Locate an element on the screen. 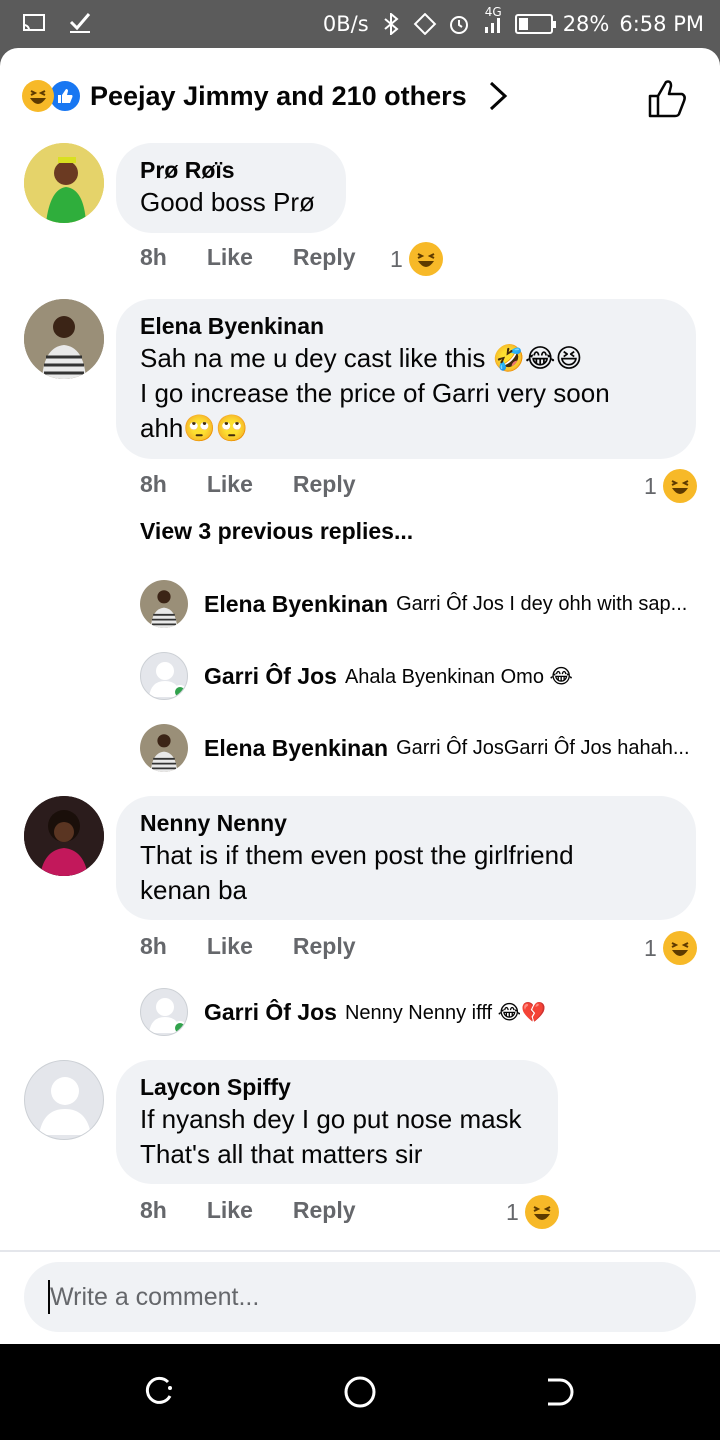  comment-text: That is if them even post the girlfriend is located at coordinates (357, 855).